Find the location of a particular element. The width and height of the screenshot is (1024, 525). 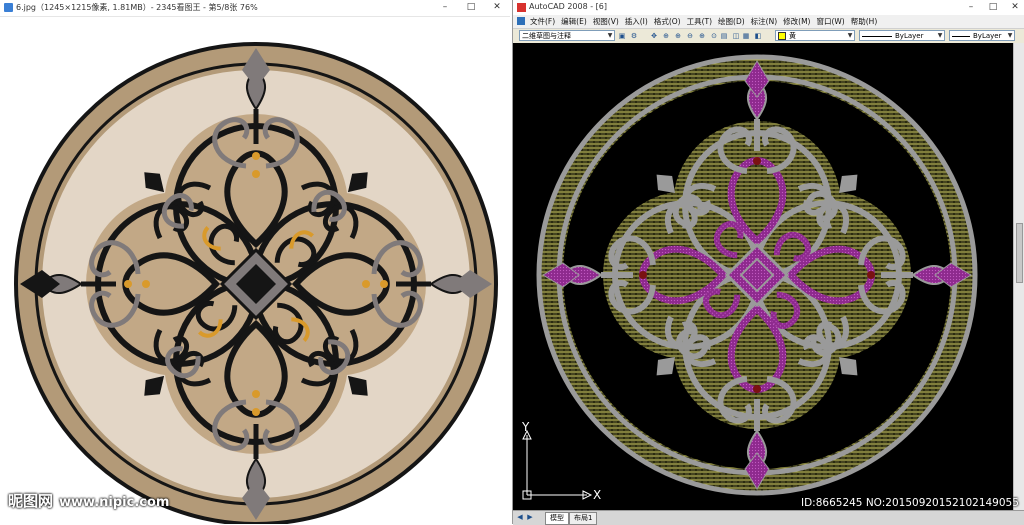

workspace-settings-icon: ▣ is located at coordinates (622, 36).